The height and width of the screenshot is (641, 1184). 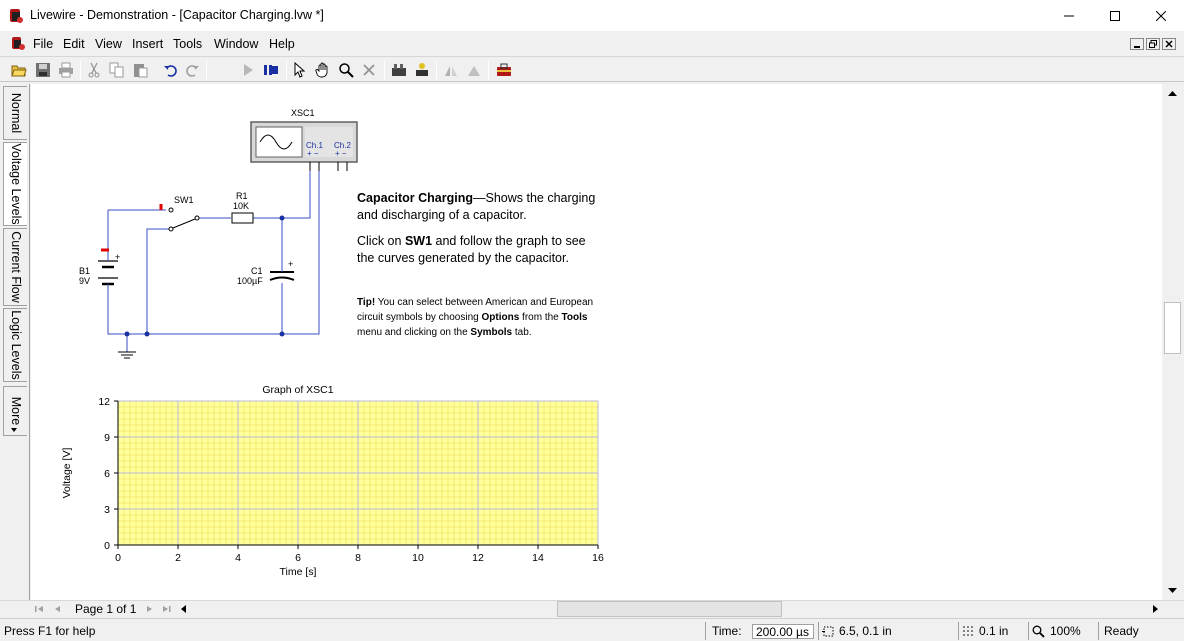 What do you see at coordinates (236, 44) in the screenshot?
I see `menu-window: Window` at bounding box center [236, 44].